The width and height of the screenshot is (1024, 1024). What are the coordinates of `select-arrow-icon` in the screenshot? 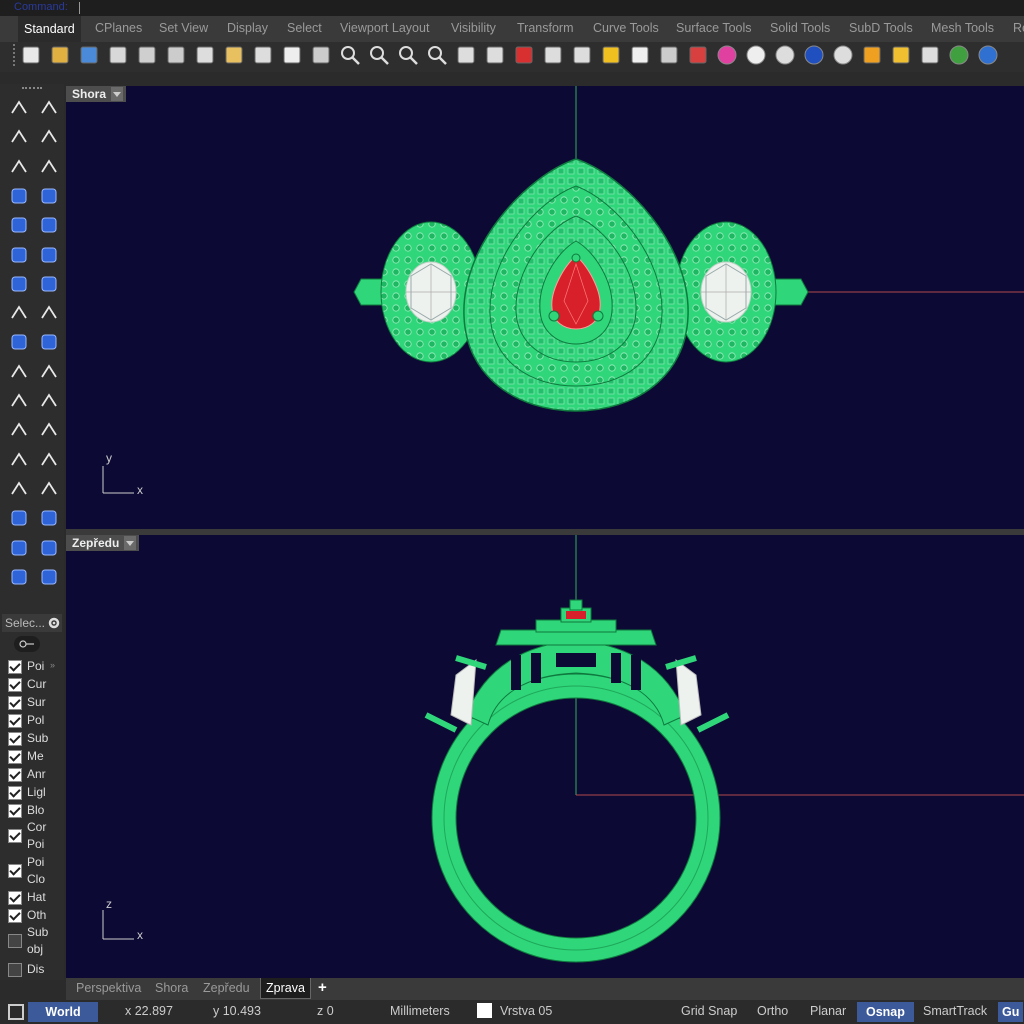 It's located at (19, 108).